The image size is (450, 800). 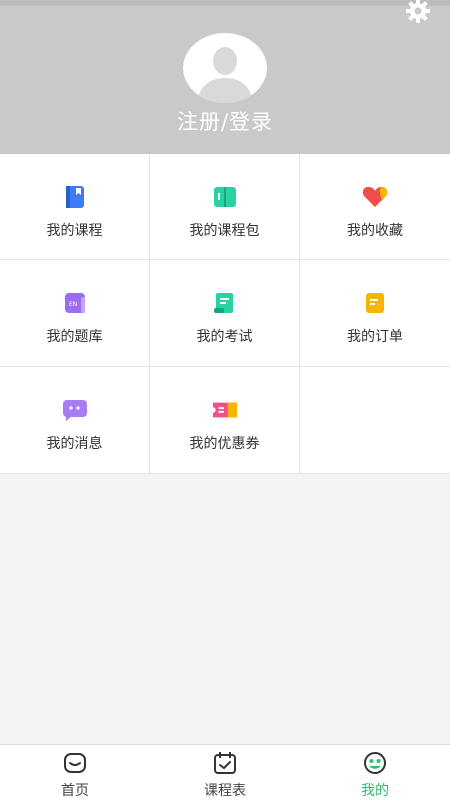 I want to click on menu-item-label: 我的考试, so click(x=224, y=337).